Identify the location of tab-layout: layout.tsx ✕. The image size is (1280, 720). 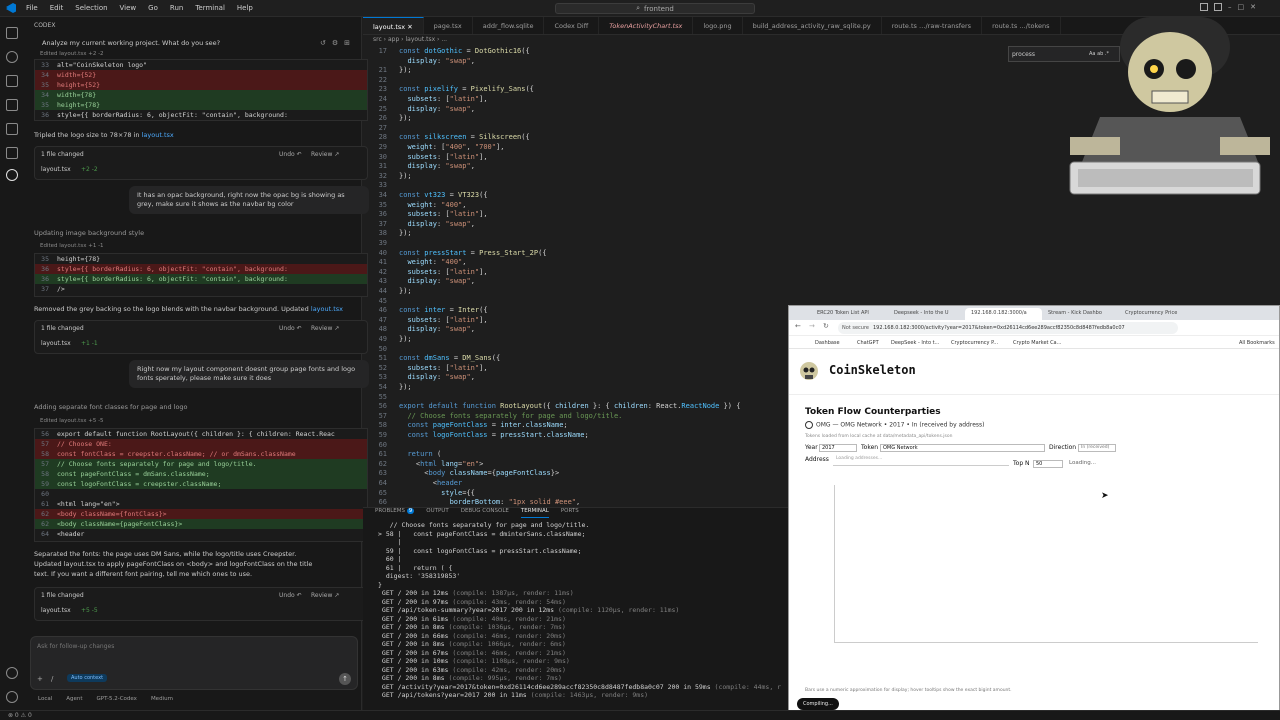
(393, 25).